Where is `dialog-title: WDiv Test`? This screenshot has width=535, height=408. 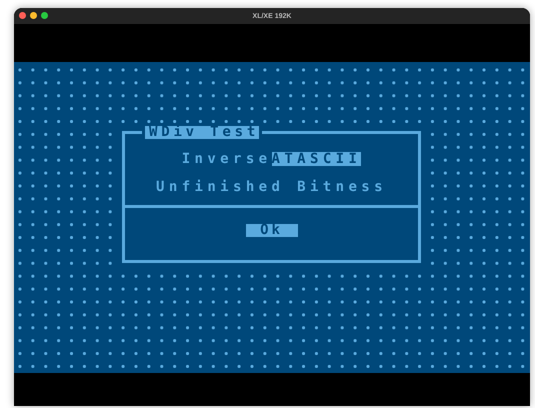 dialog-title: WDiv Test is located at coordinates (202, 132).